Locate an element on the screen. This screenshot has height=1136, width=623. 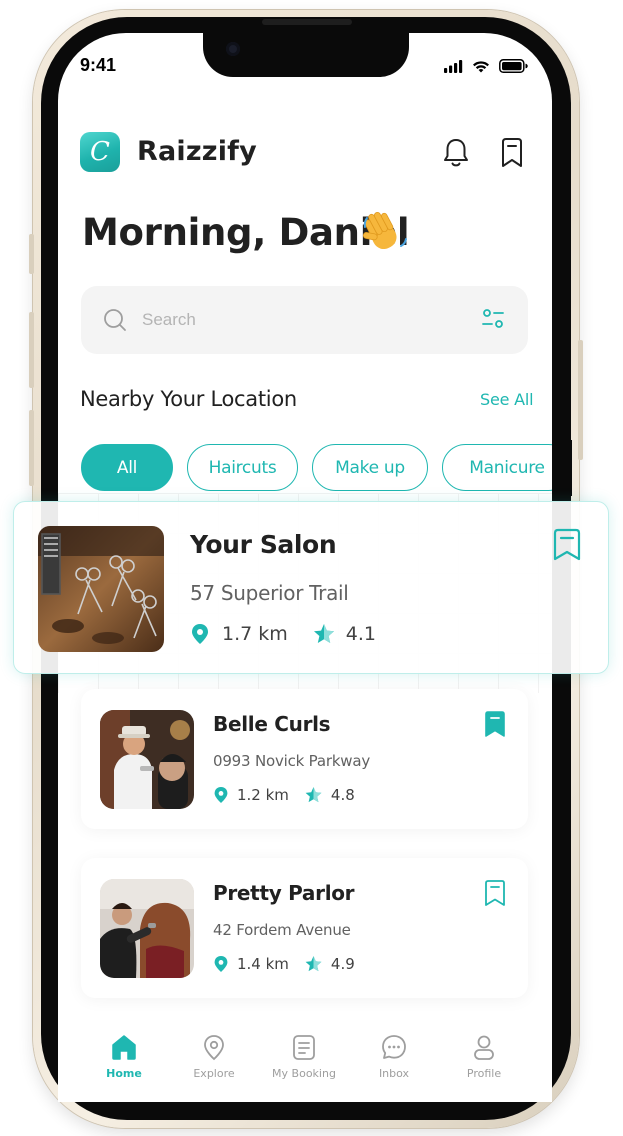
status-icons is located at coordinates (486, 66).